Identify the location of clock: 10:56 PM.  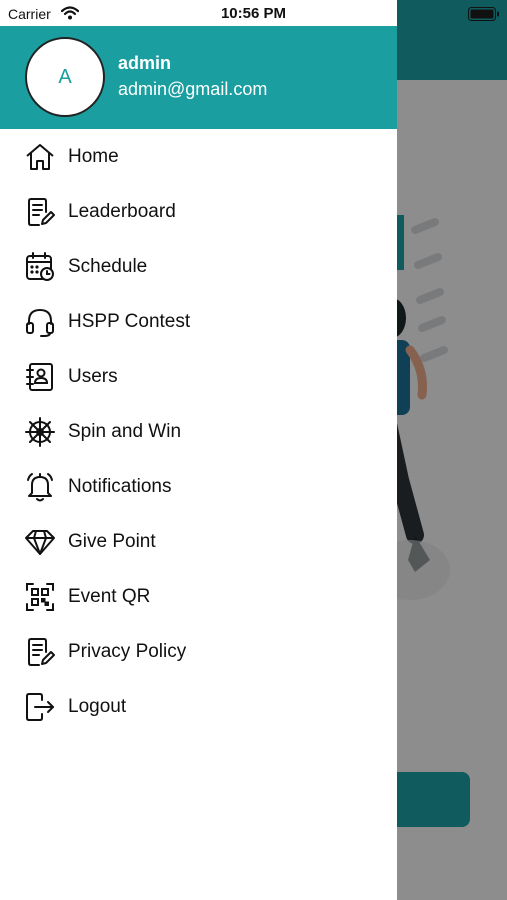
(253, 13).